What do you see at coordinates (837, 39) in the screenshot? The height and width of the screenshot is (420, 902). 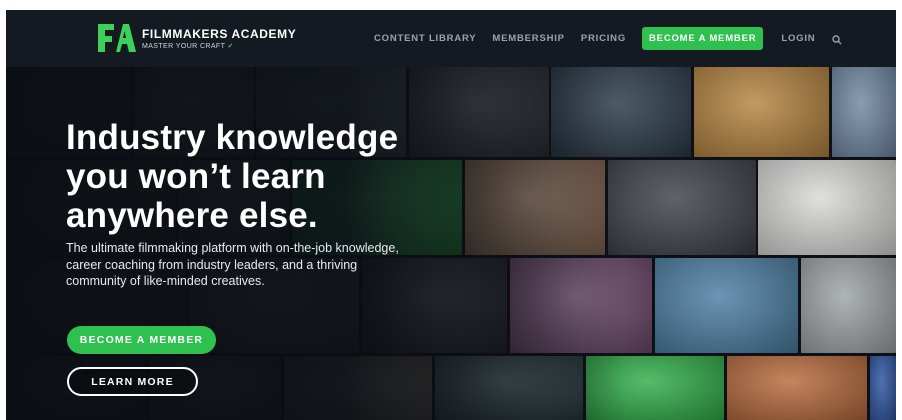 I see `search-icon` at bounding box center [837, 39].